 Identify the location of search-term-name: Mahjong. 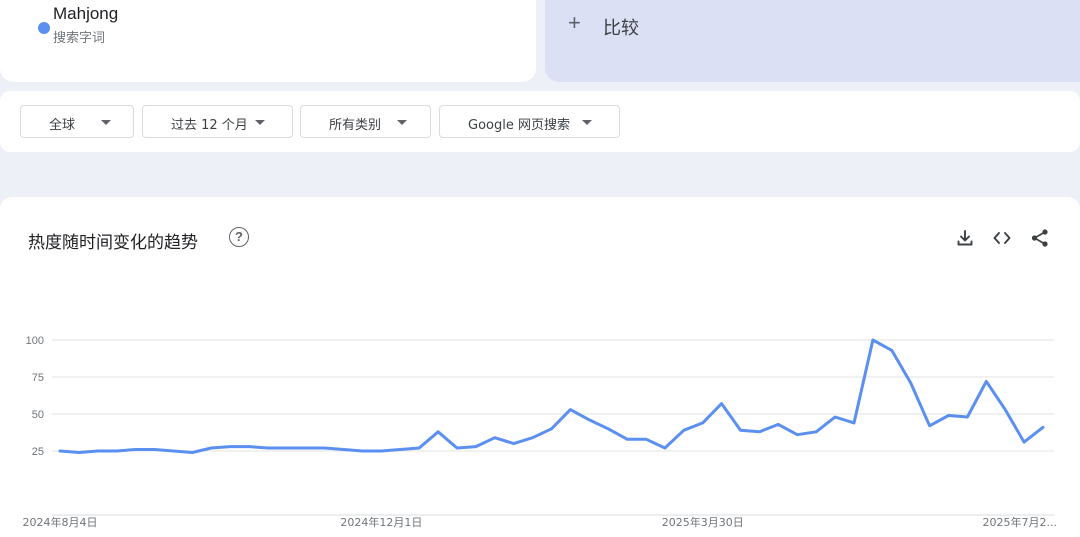
(85, 14).